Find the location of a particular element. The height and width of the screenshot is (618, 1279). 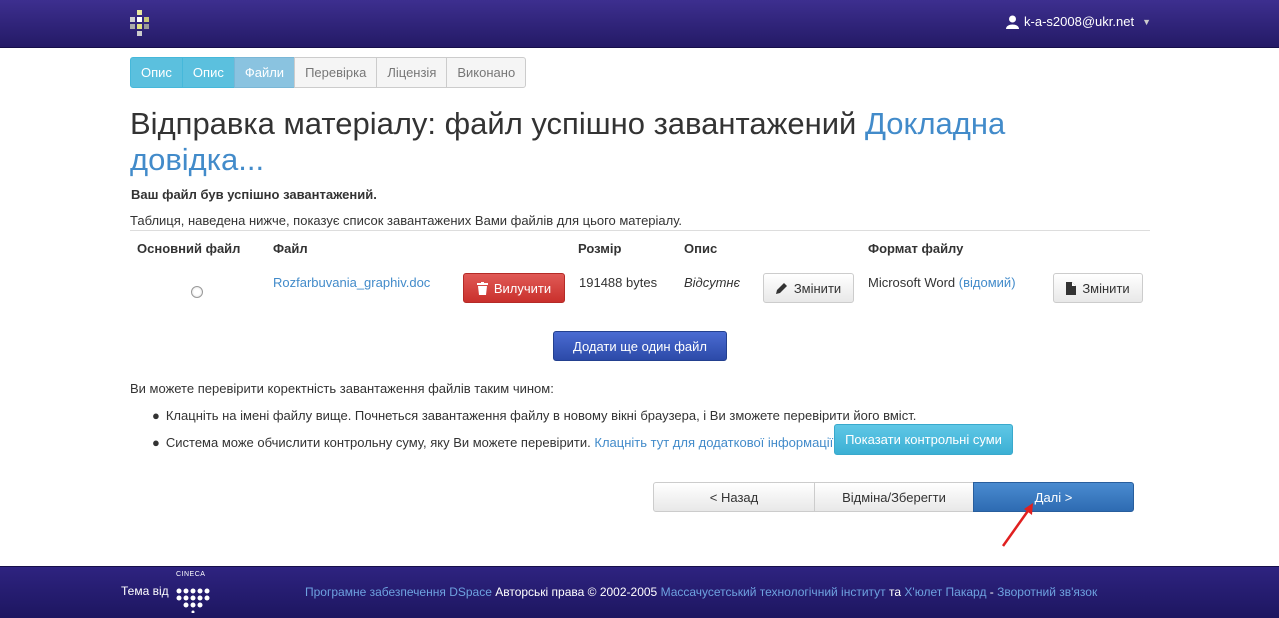

file-name-link: Rozfarbuvania_graphiv.doc is located at coordinates (351, 282).